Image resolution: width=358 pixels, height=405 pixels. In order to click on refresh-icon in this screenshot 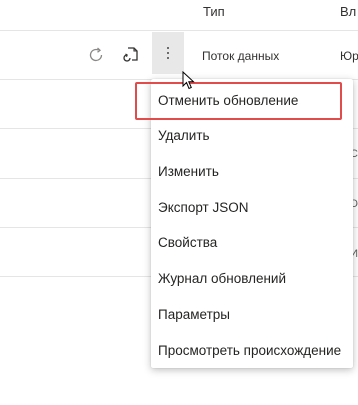, I will do `click(96, 55)`.